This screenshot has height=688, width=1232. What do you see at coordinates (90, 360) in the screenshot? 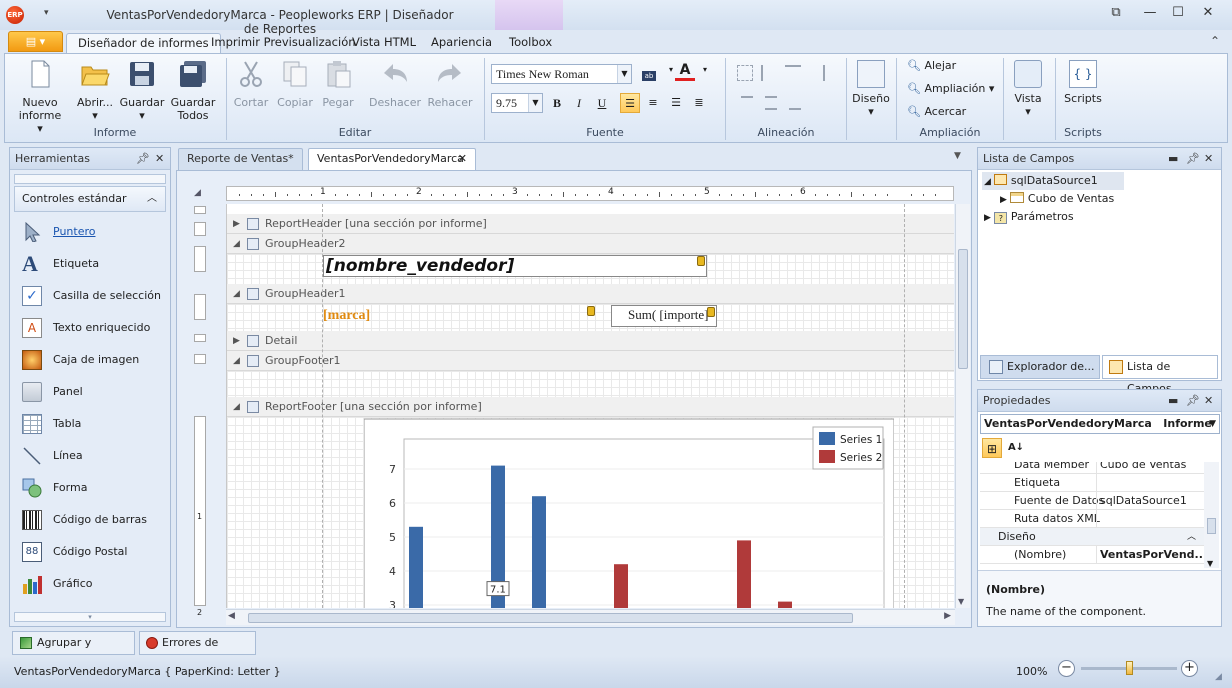
I see `tool-caja-imagen: Caja de imagen` at bounding box center [90, 360].